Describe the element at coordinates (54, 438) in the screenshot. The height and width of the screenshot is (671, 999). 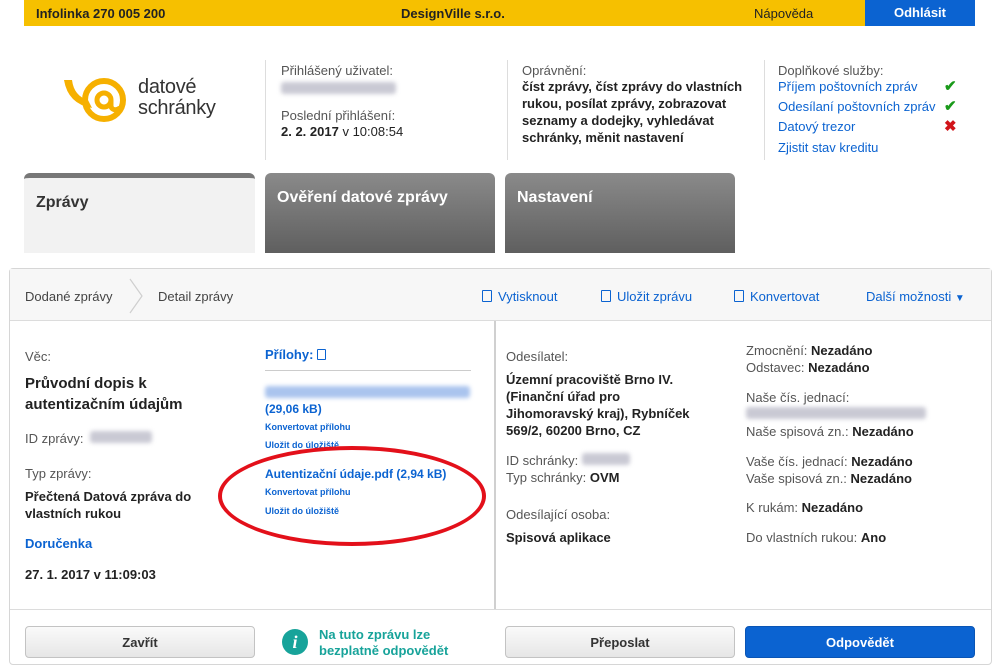
I see `message-id-label: ID zprávy:` at that location.